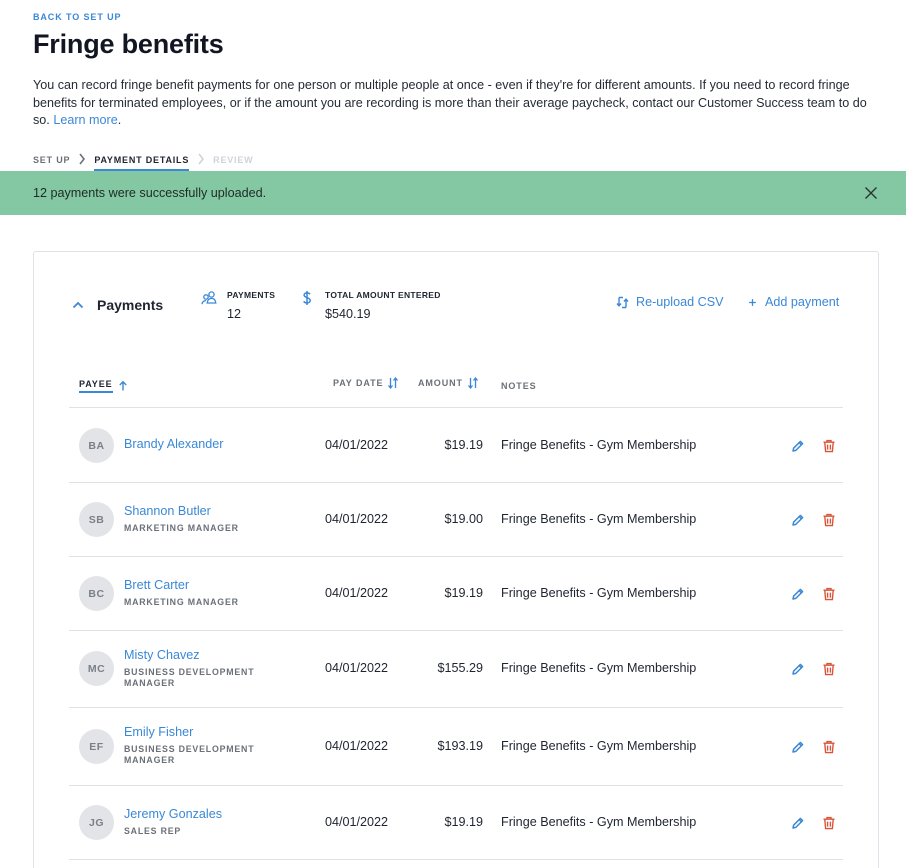 The image size is (906, 868). What do you see at coordinates (96, 386) in the screenshot?
I see `payee-header-label: PAYEE` at bounding box center [96, 386].